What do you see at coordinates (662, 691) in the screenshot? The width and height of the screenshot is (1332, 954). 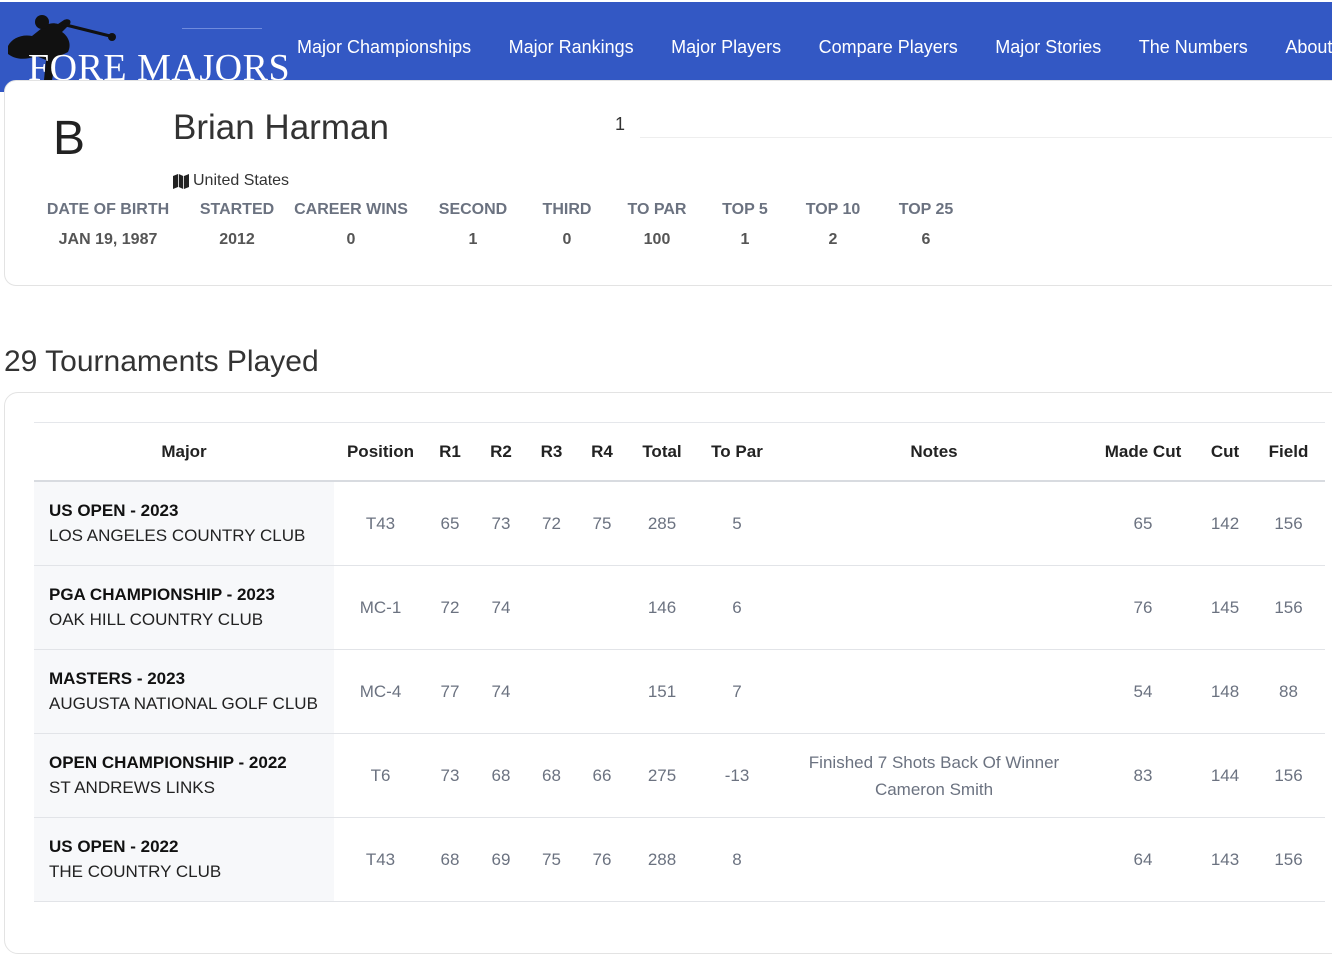 I see `total-cell: 151` at bounding box center [662, 691].